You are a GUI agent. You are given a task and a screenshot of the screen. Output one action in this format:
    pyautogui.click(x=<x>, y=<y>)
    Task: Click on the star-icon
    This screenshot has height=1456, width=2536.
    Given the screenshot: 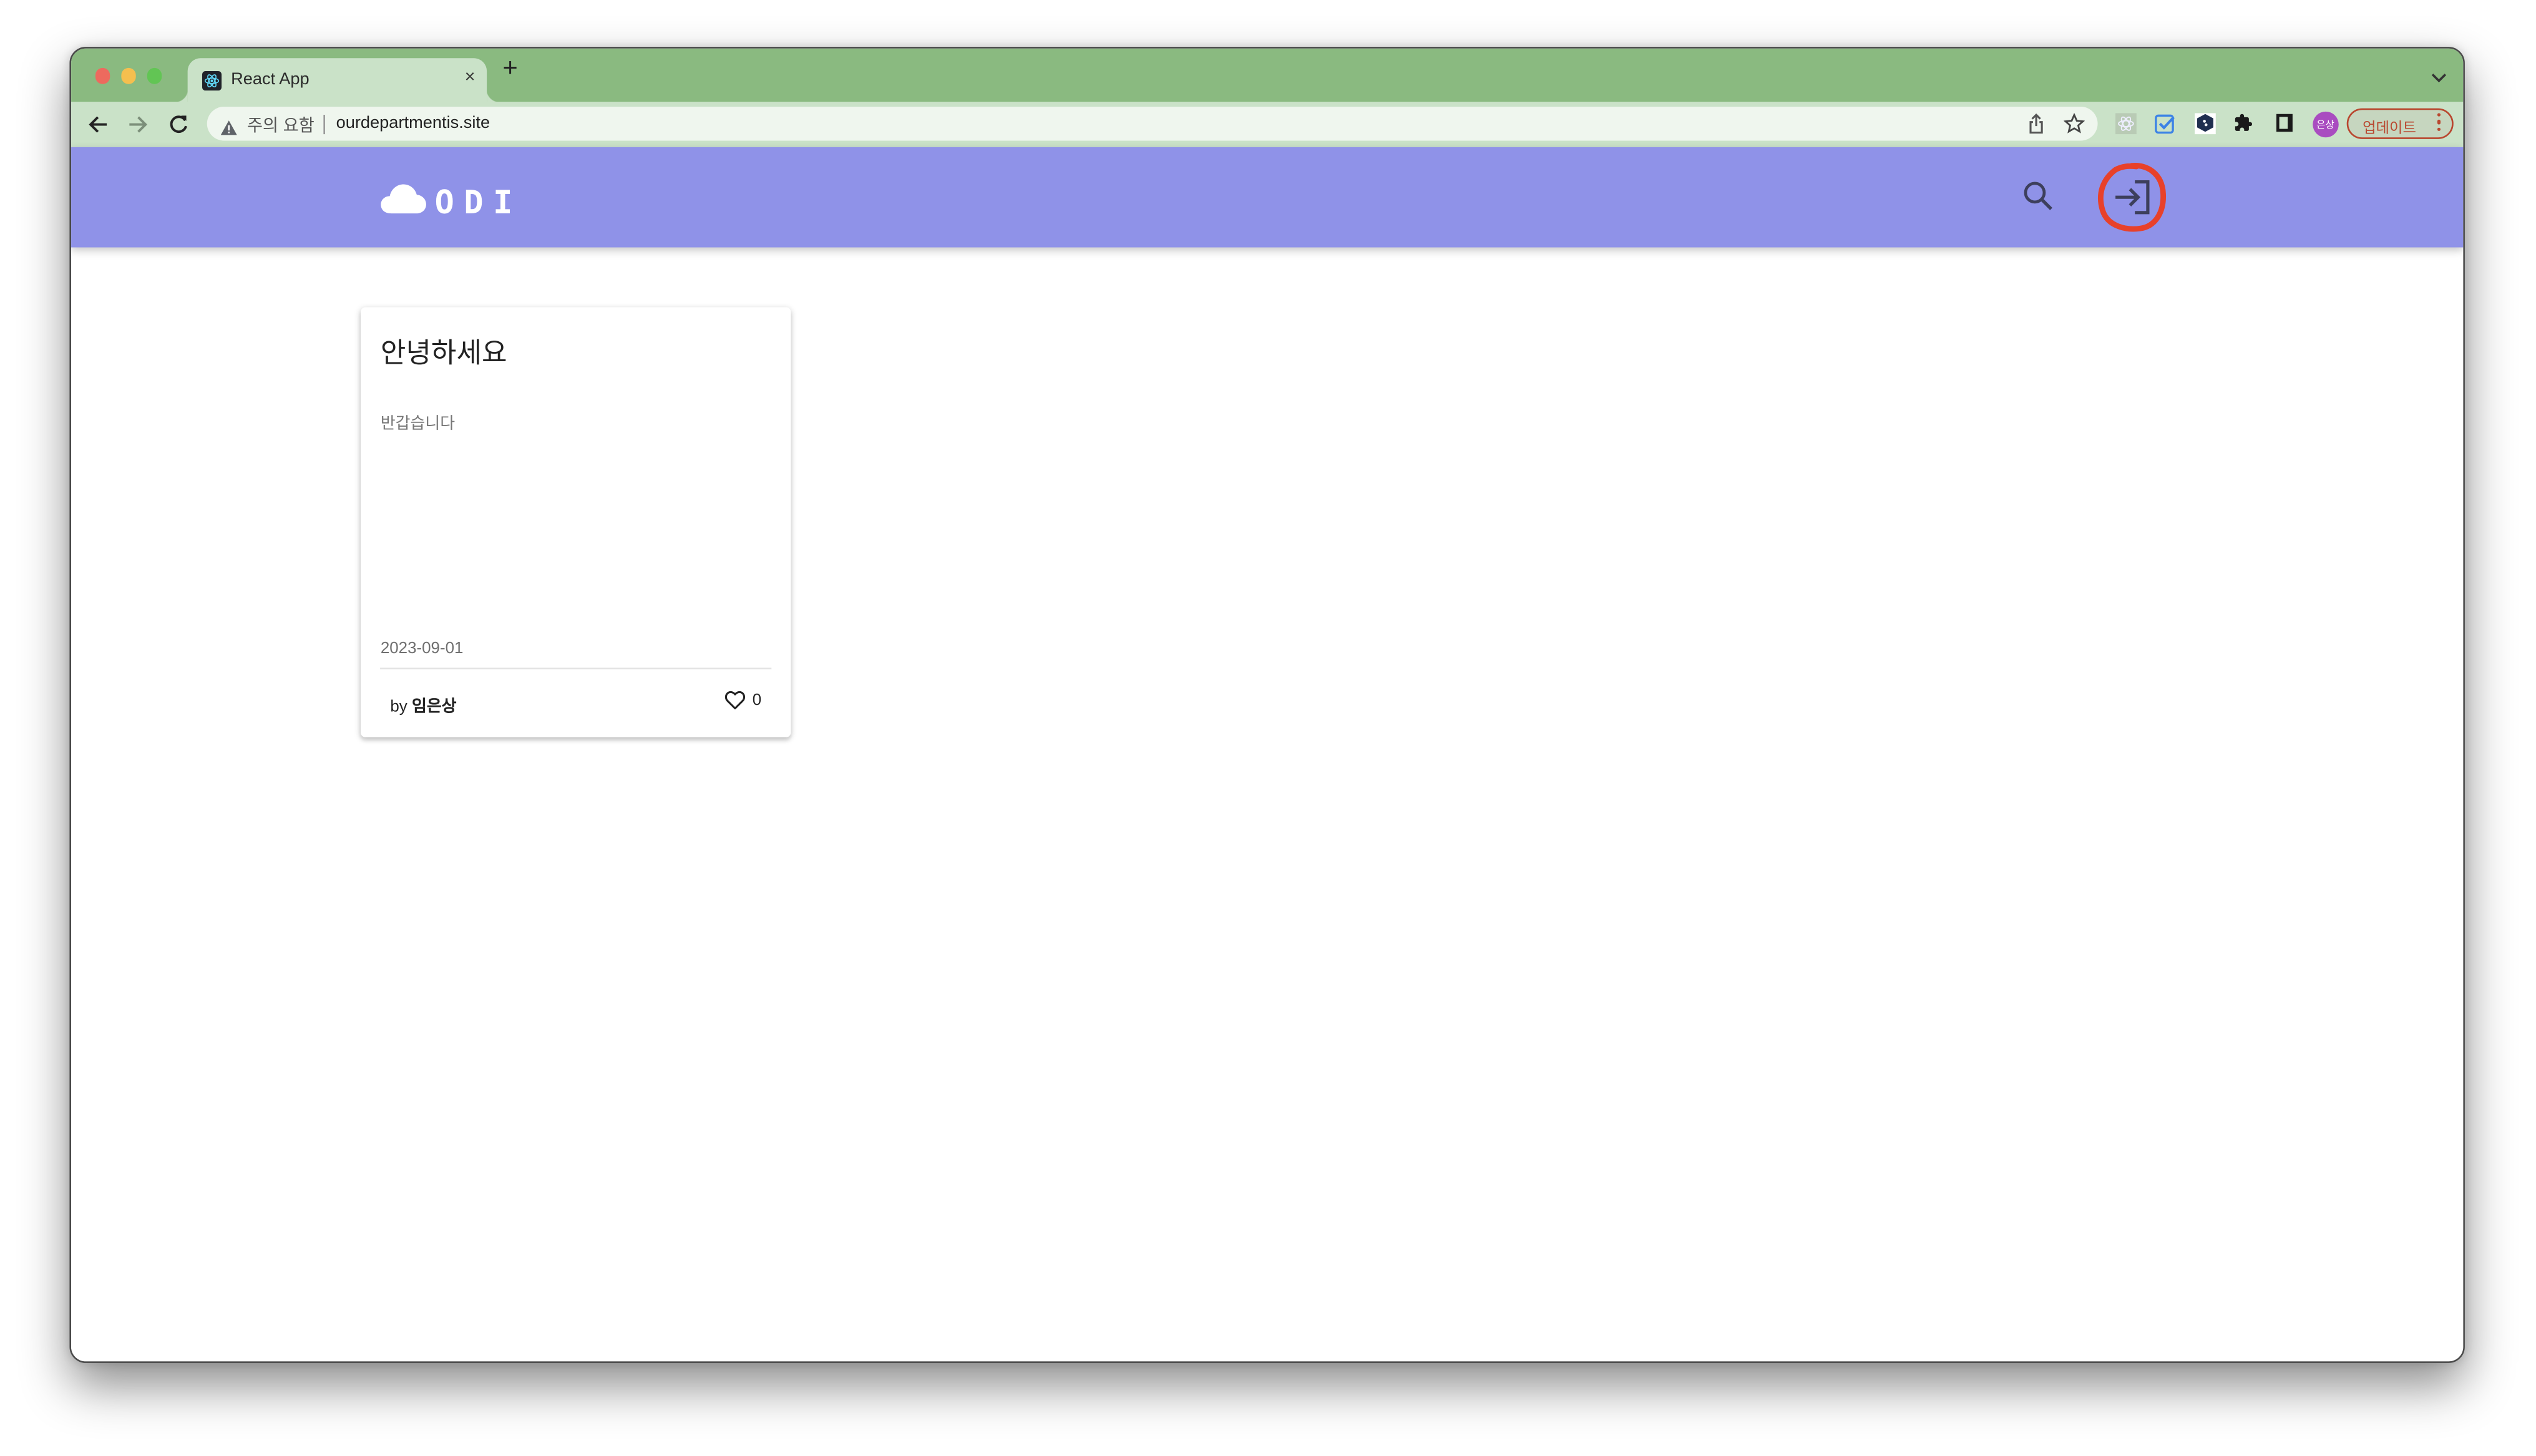 What is the action you would take?
    pyautogui.click(x=2074, y=127)
    